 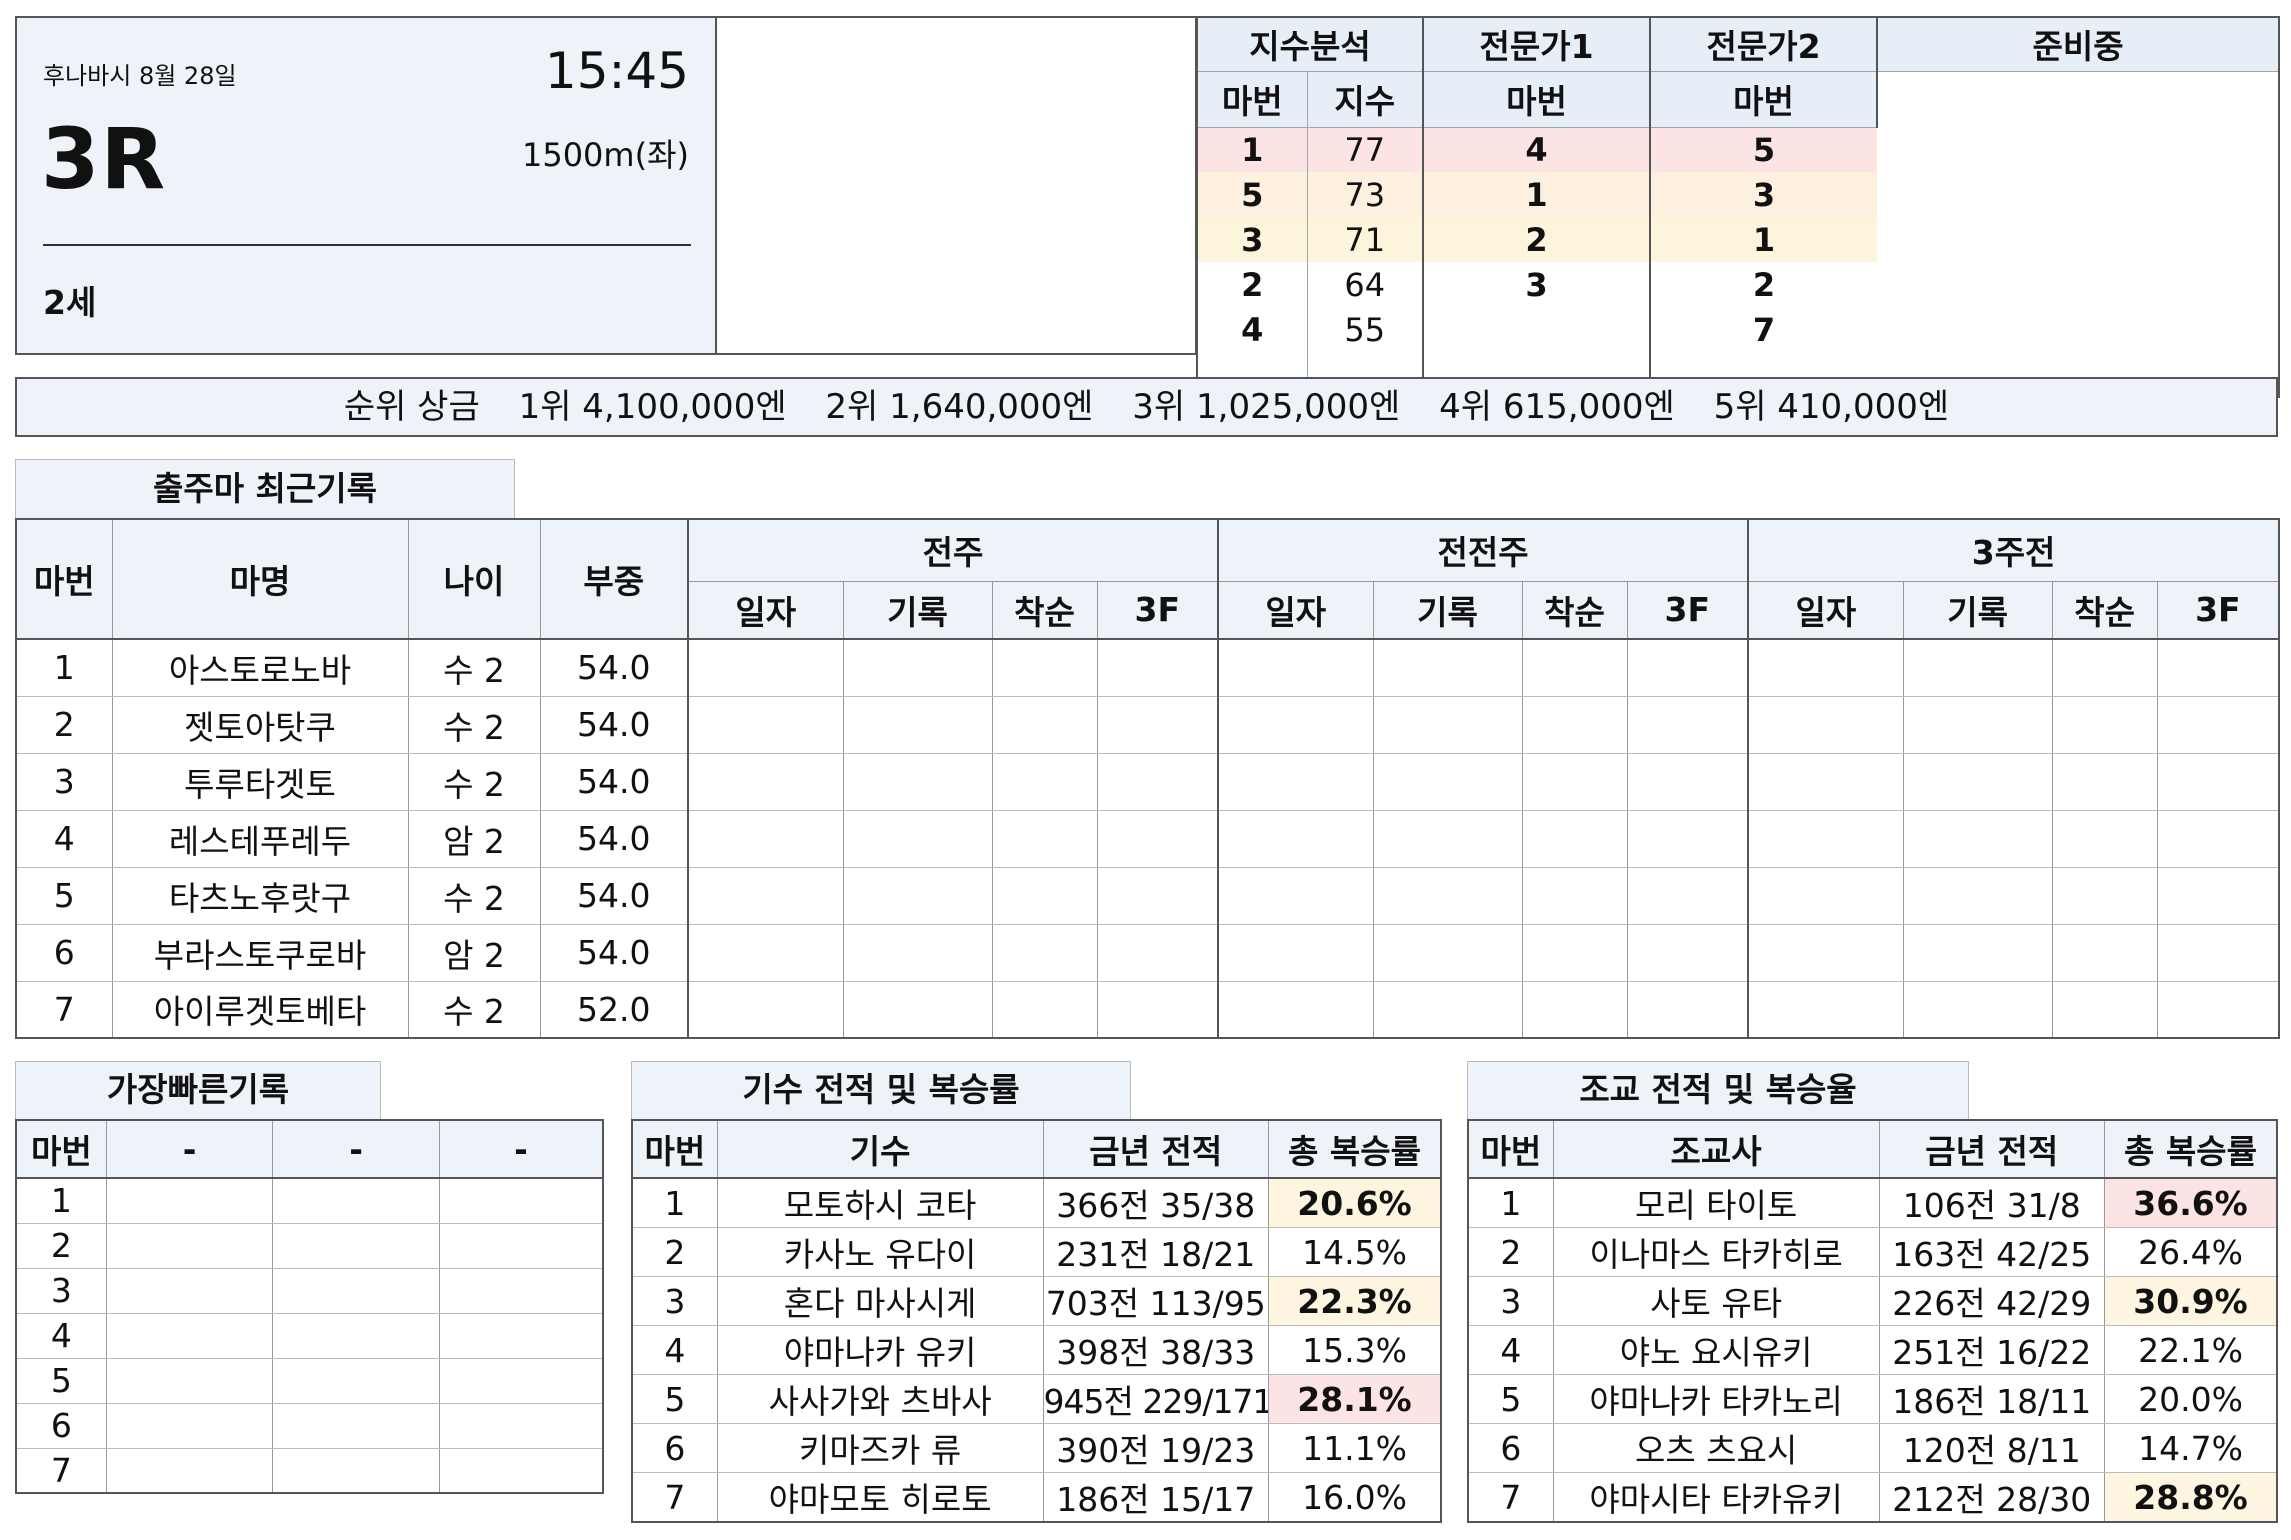 I want to click on table-row: 6, so click(x=309, y=1426).